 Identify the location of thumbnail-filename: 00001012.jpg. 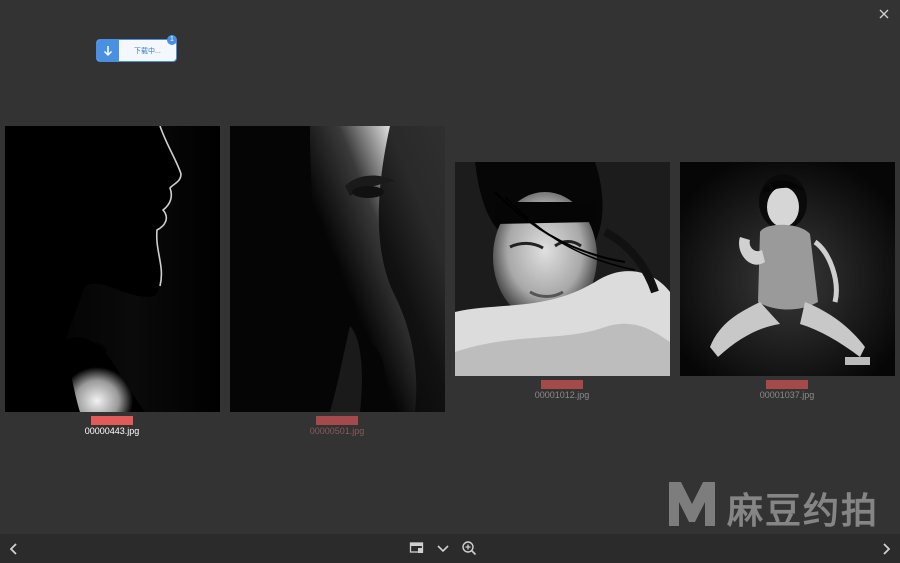
(562, 395).